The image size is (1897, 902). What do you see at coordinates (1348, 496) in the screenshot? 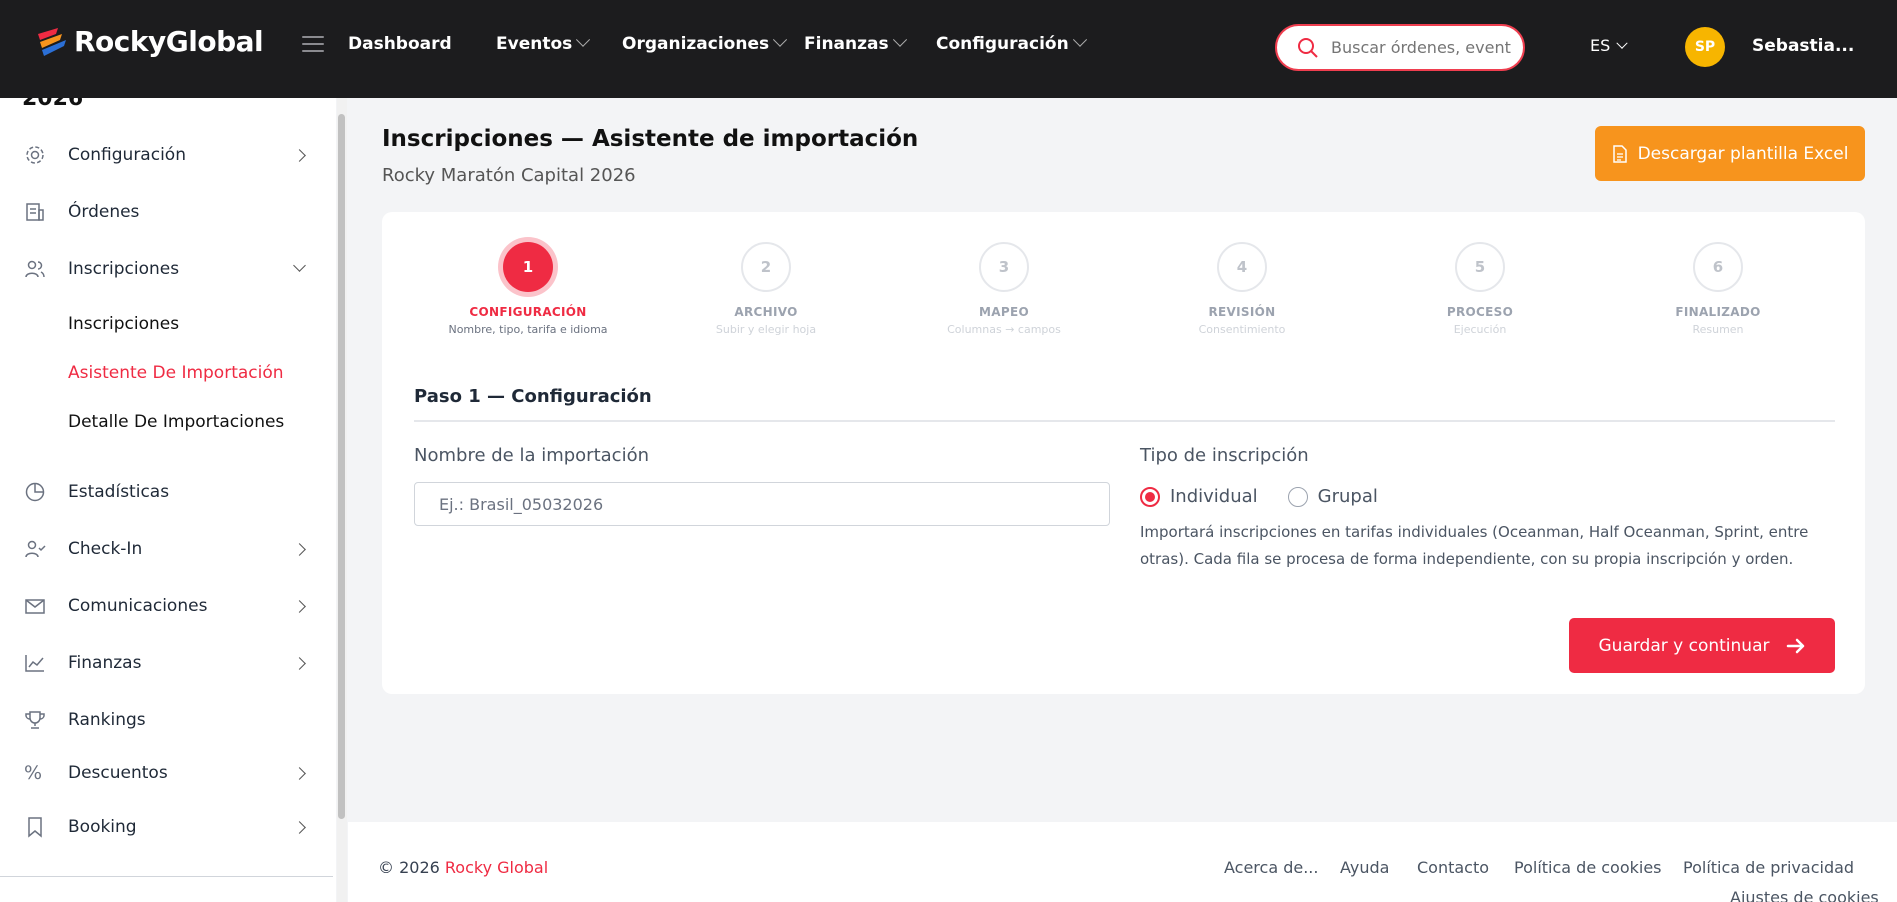
I see `radio-grupal-label: Grupal` at bounding box center [1348, 496].